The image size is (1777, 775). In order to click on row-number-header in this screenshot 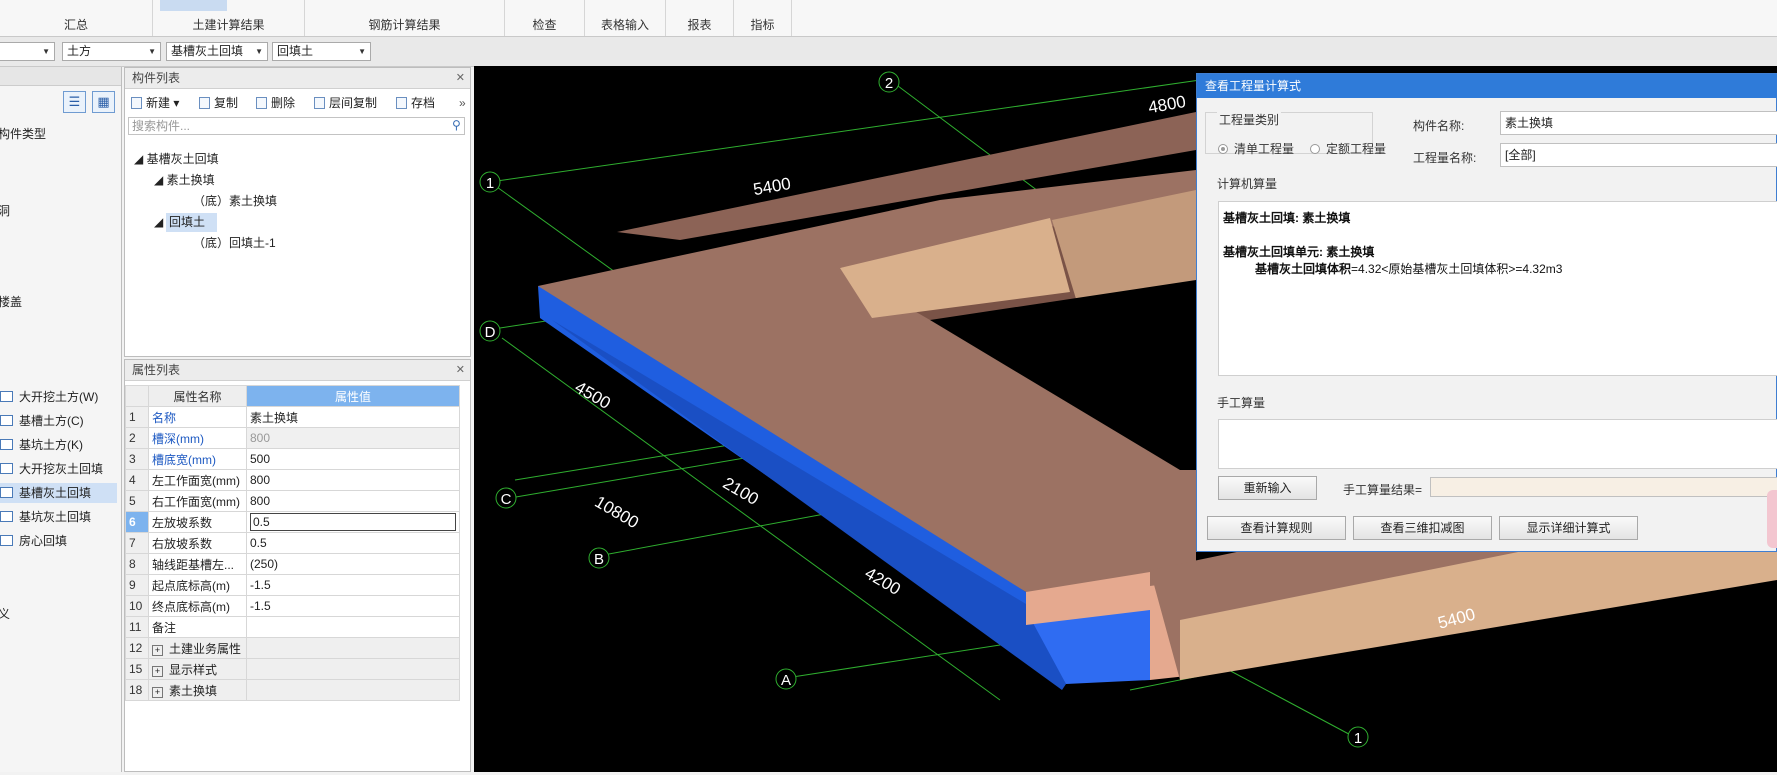, I will do `click(137, 396)`.